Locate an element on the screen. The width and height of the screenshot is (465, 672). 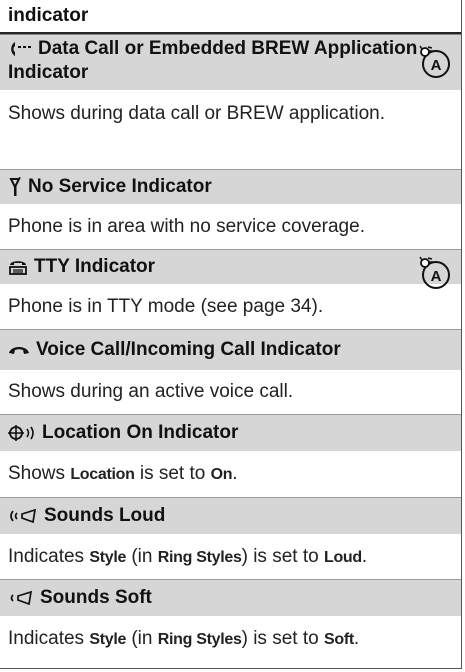
row-desc-text: is set to is located at coordinates (172, 473).